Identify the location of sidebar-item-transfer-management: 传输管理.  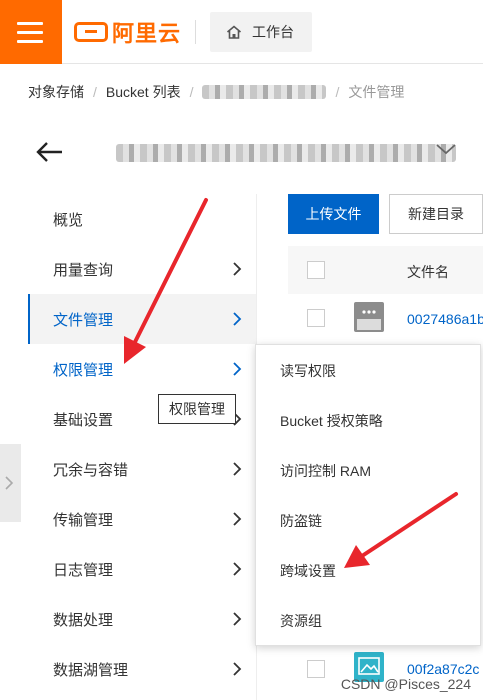
(142, 519).